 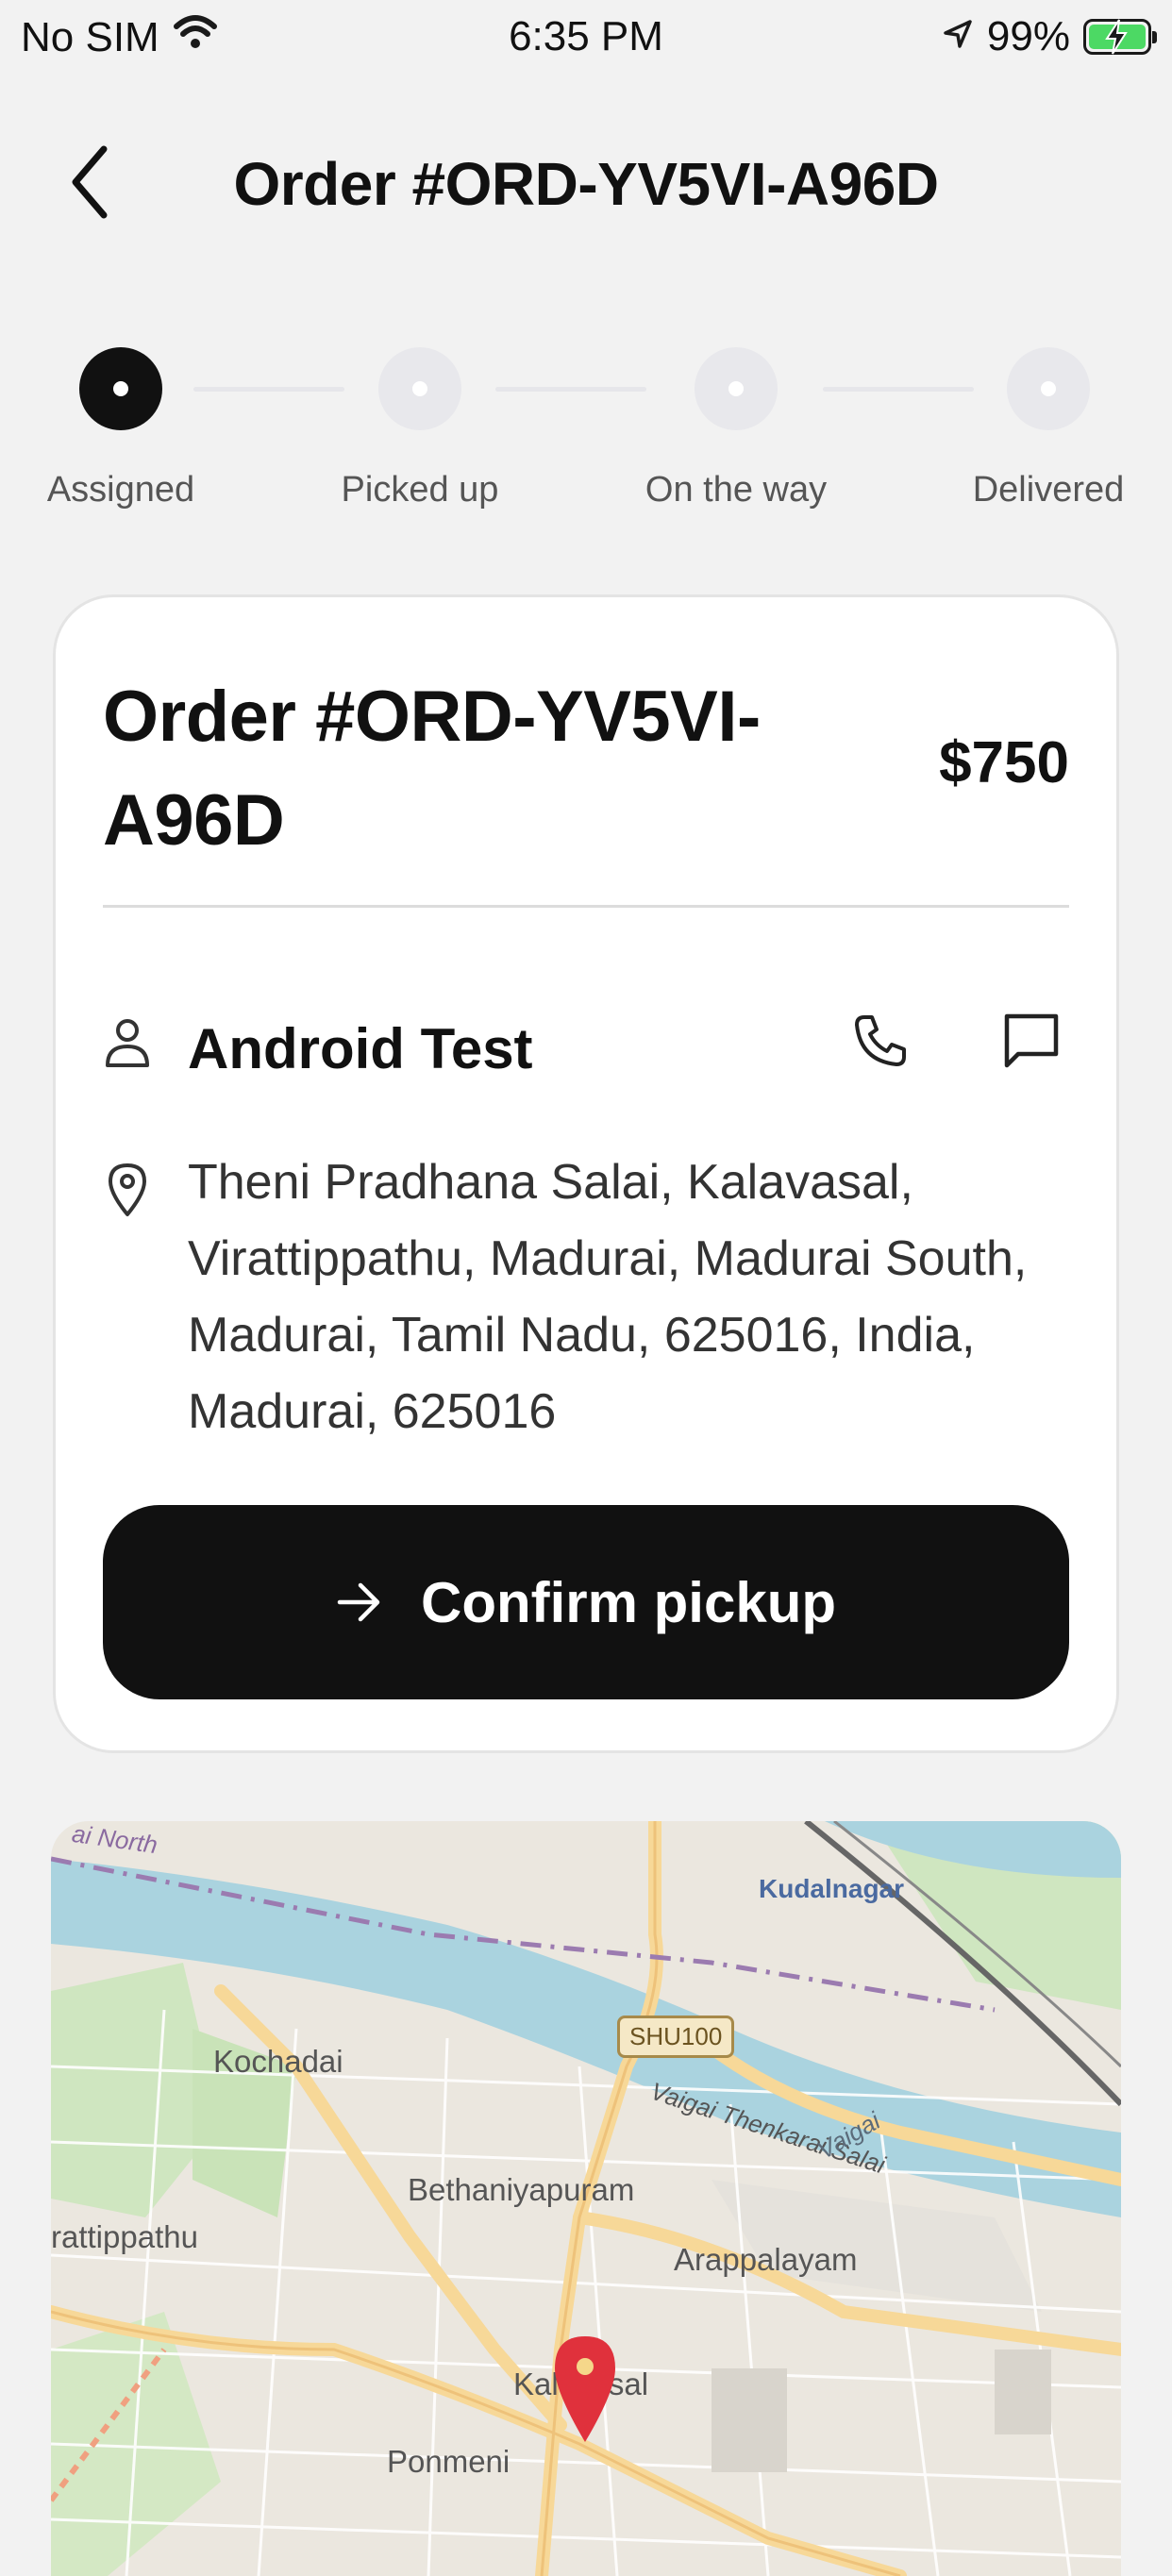 I want to click on message-button, so click(x=1031, y=1041).